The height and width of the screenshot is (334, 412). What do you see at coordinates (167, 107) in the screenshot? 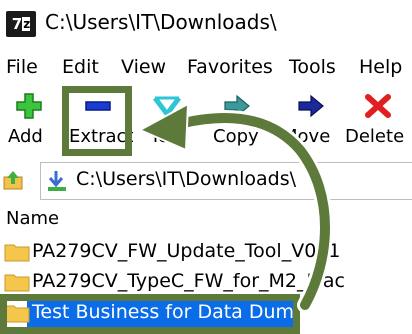
I see `test-check-icon` at bounding box center [167, 107].